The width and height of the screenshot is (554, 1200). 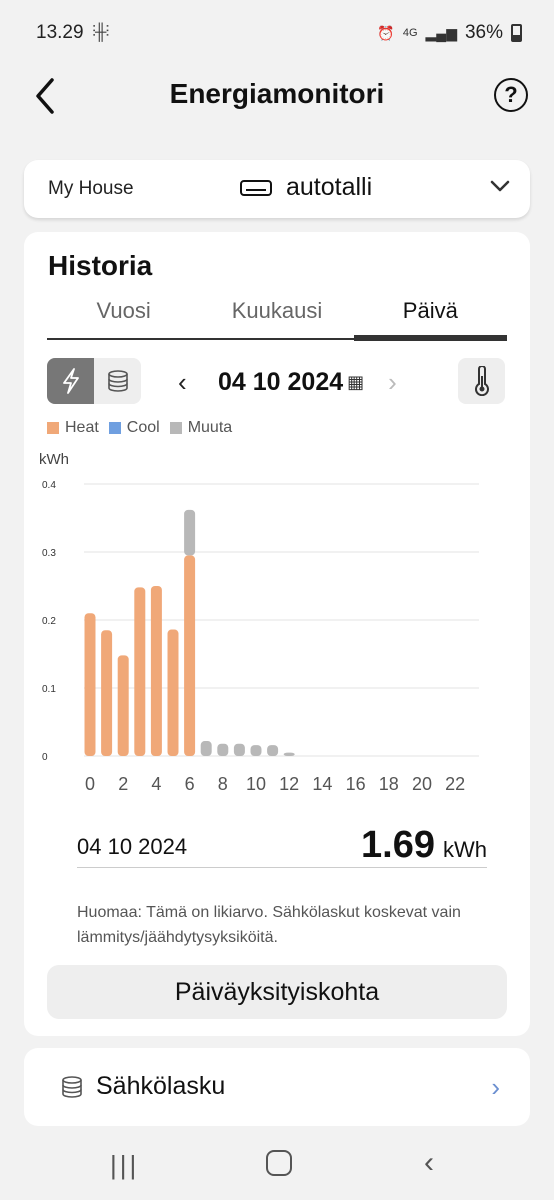 What do you see at coordinates (430, 317) in the screenshot?
I see `tab-day: Päivä` at bounding box center [430, 317].